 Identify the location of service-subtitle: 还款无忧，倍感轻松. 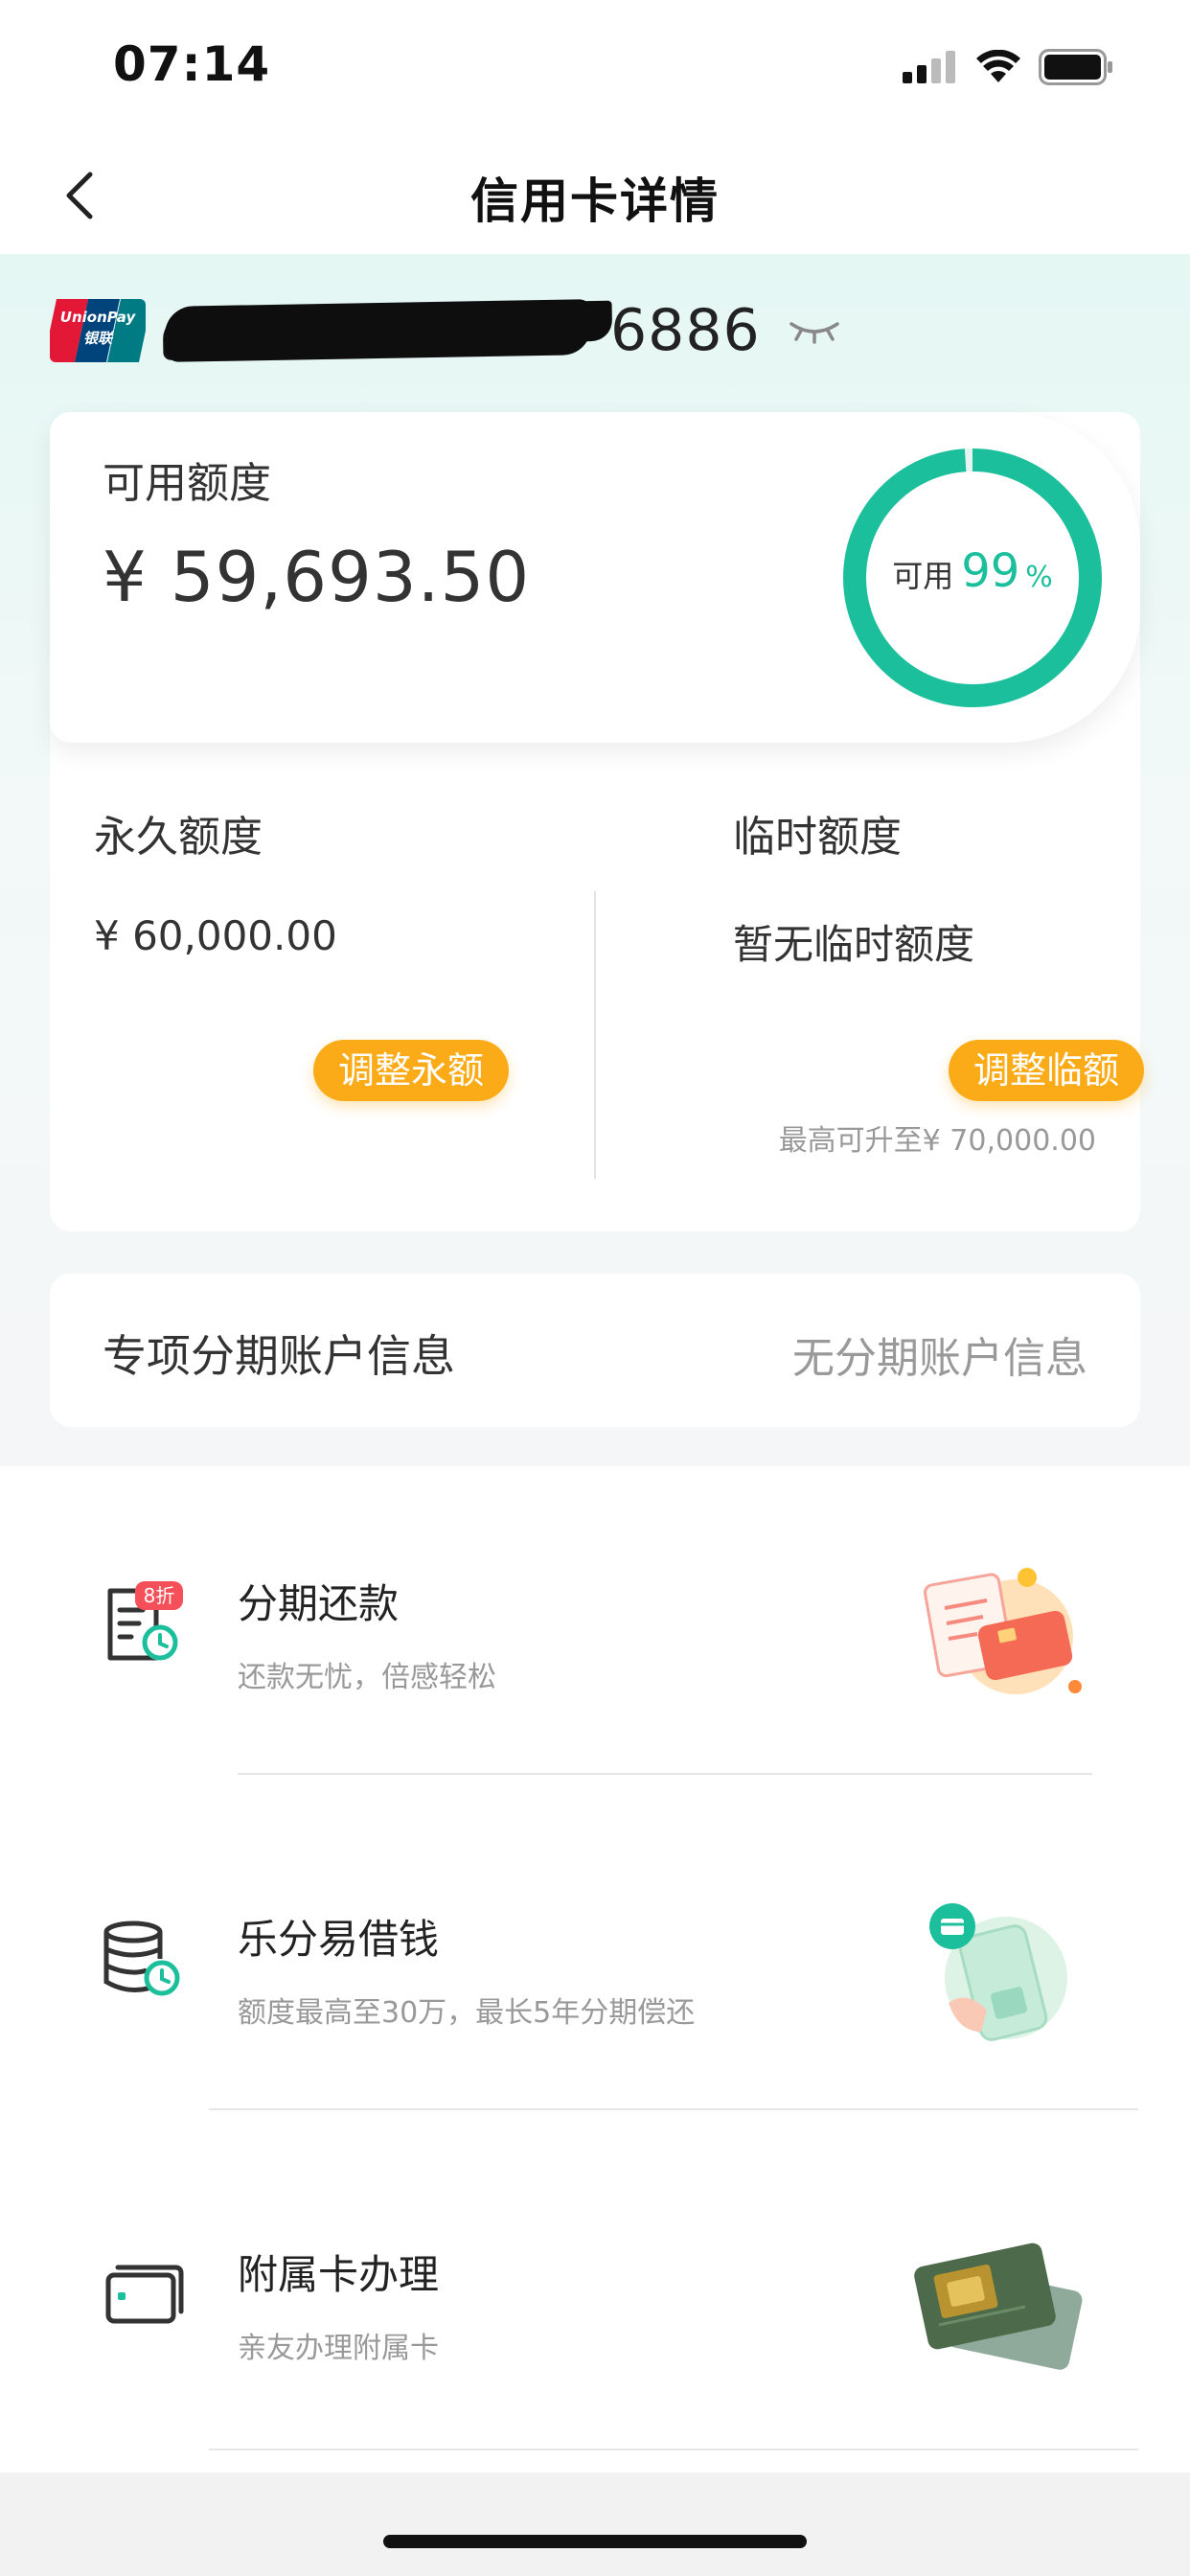
(367, 1677).